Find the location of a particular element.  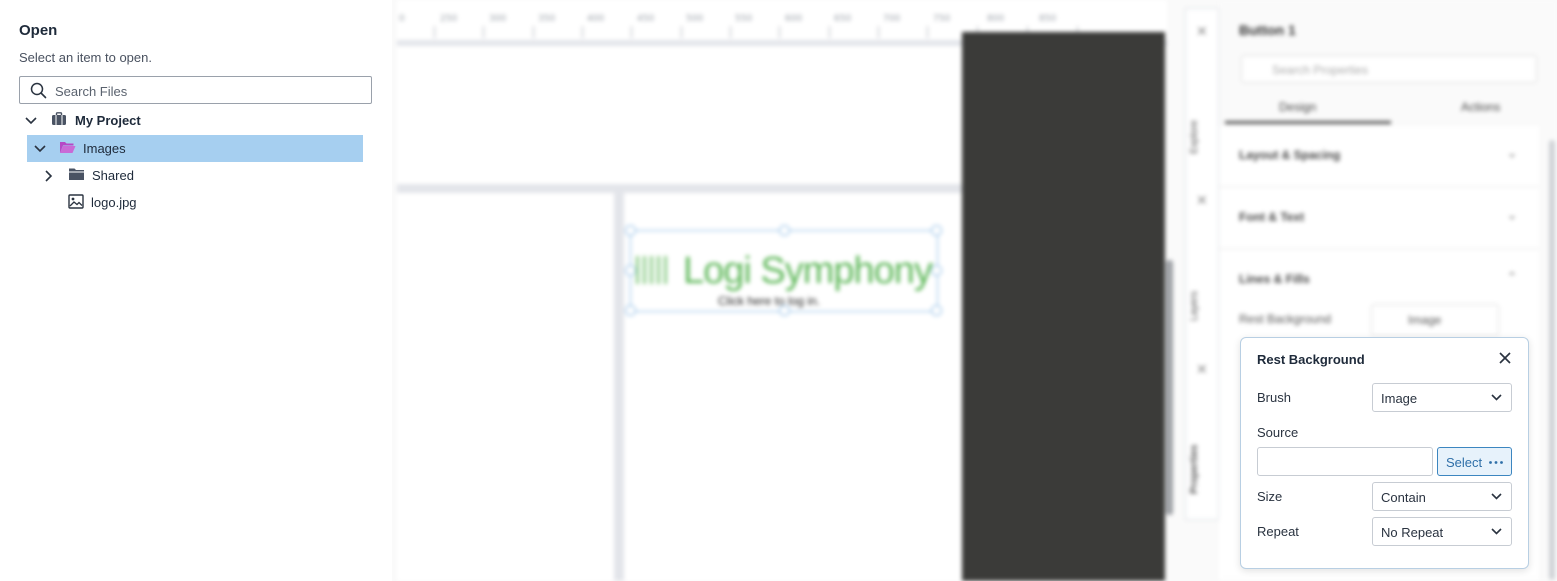

tree-item-shared: Shared is located at coordinates (202, 175).